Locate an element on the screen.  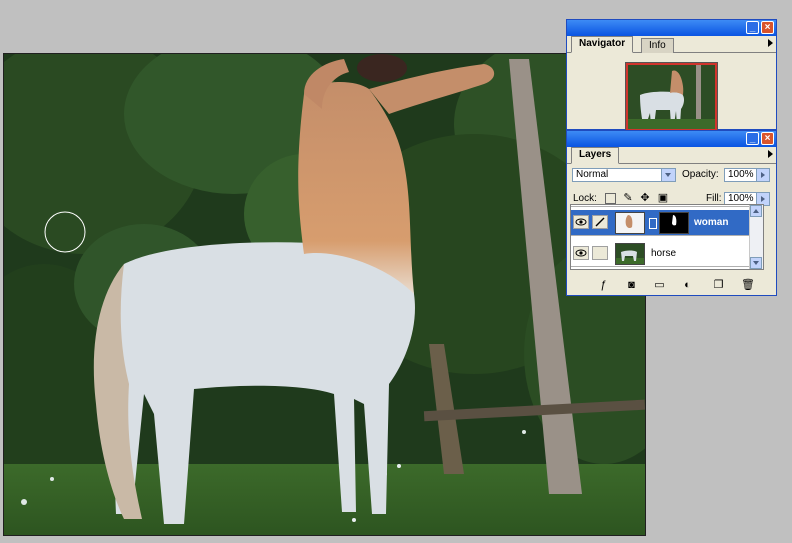
opacity-field: 100% is located at coordinates (747, 175).